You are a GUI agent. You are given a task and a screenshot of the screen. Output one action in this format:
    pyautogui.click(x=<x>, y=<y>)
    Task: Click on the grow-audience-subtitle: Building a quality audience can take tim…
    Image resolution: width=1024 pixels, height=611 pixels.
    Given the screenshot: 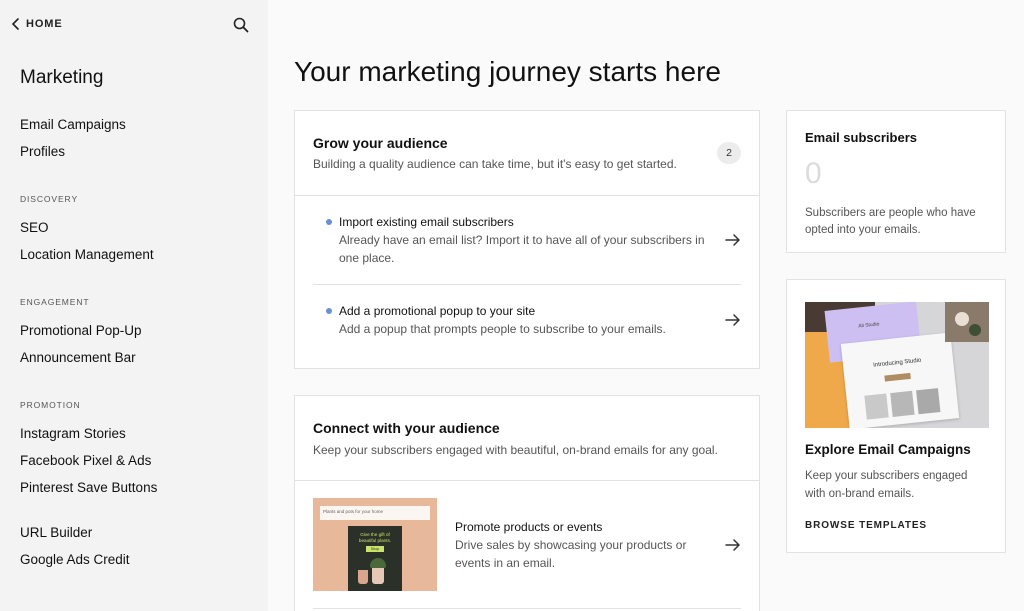 What is the action you would take?
    pyautogui.click(x=495, y=164)
    